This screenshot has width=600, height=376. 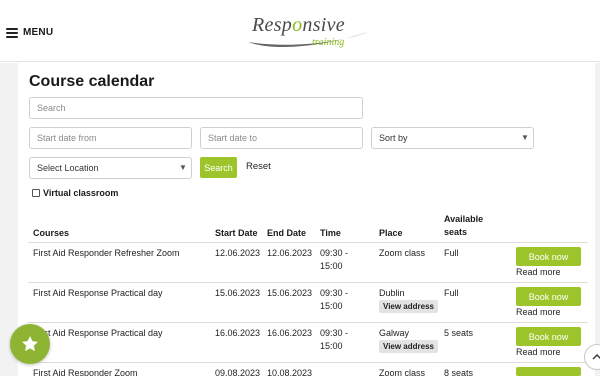 I want to click on start-date: 16.06.2023, so click(x=238, y=333).